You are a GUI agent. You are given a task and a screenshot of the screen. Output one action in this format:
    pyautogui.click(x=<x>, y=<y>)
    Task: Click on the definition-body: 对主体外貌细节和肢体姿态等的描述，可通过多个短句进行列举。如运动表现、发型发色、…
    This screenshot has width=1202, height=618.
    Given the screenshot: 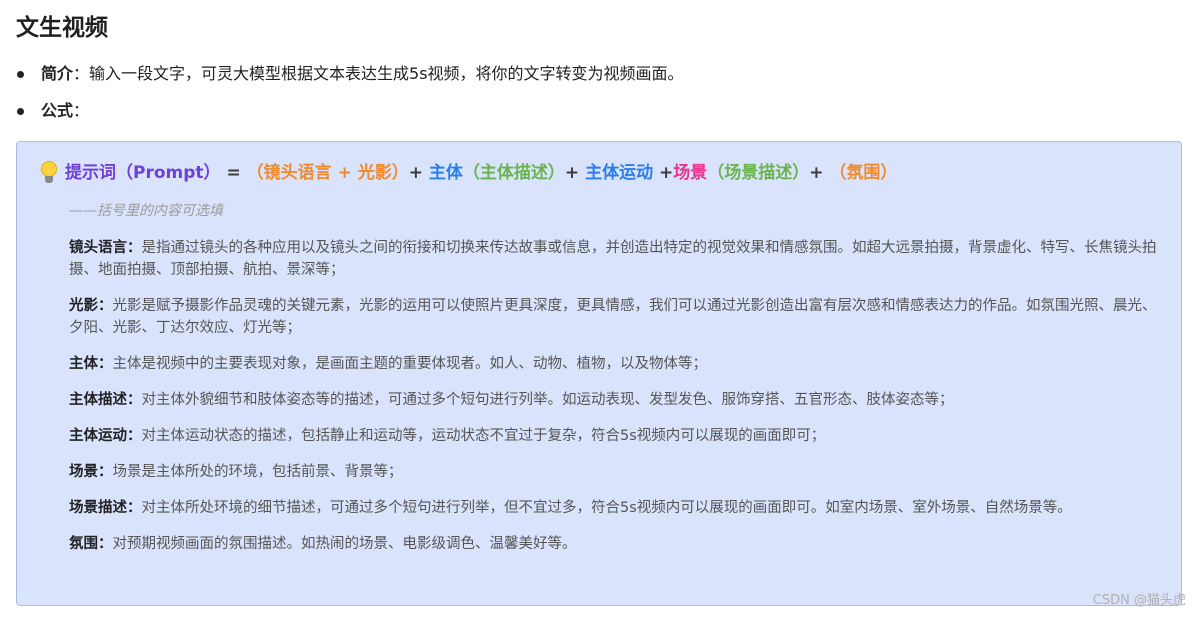 What is the action you would take?
    pyautogui.click(x=547, y=400)
    